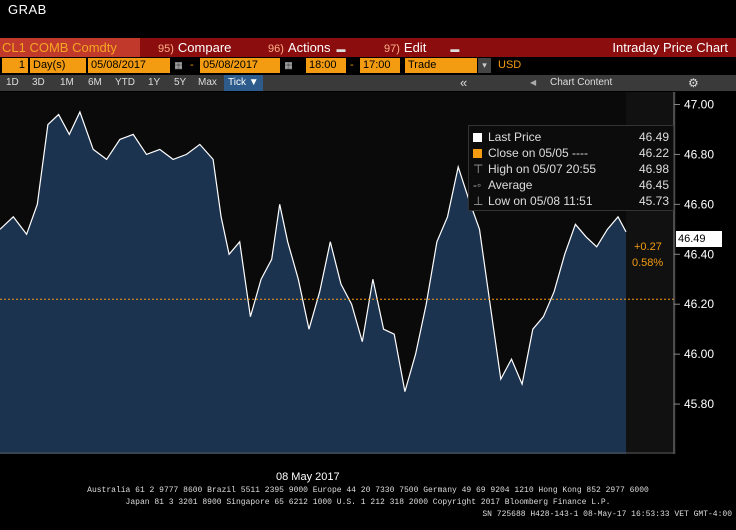 This screenshot has width=736, height=530. Describe the element at coordinates (699, 254) in the screenshot. I see `y-tick-label: 46.40` at that location.